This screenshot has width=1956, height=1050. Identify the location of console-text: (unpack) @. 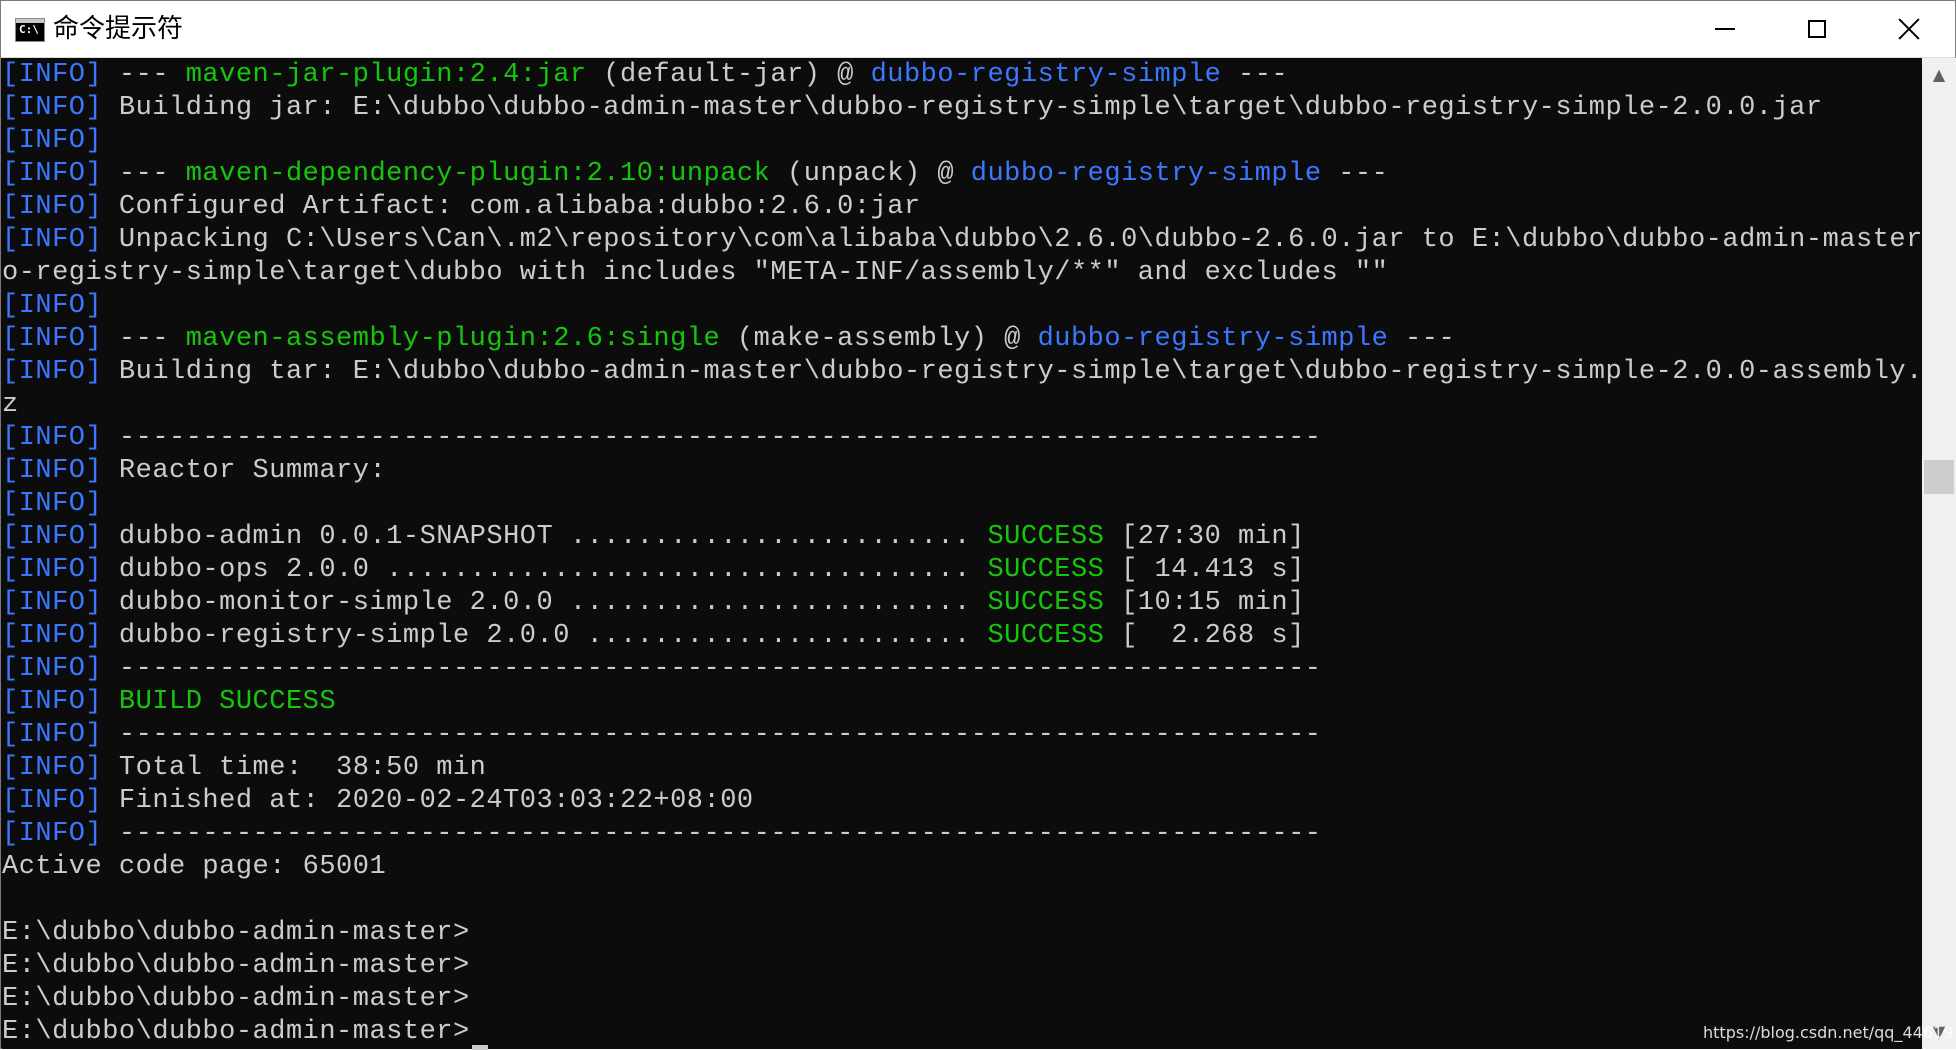
(870, 174).